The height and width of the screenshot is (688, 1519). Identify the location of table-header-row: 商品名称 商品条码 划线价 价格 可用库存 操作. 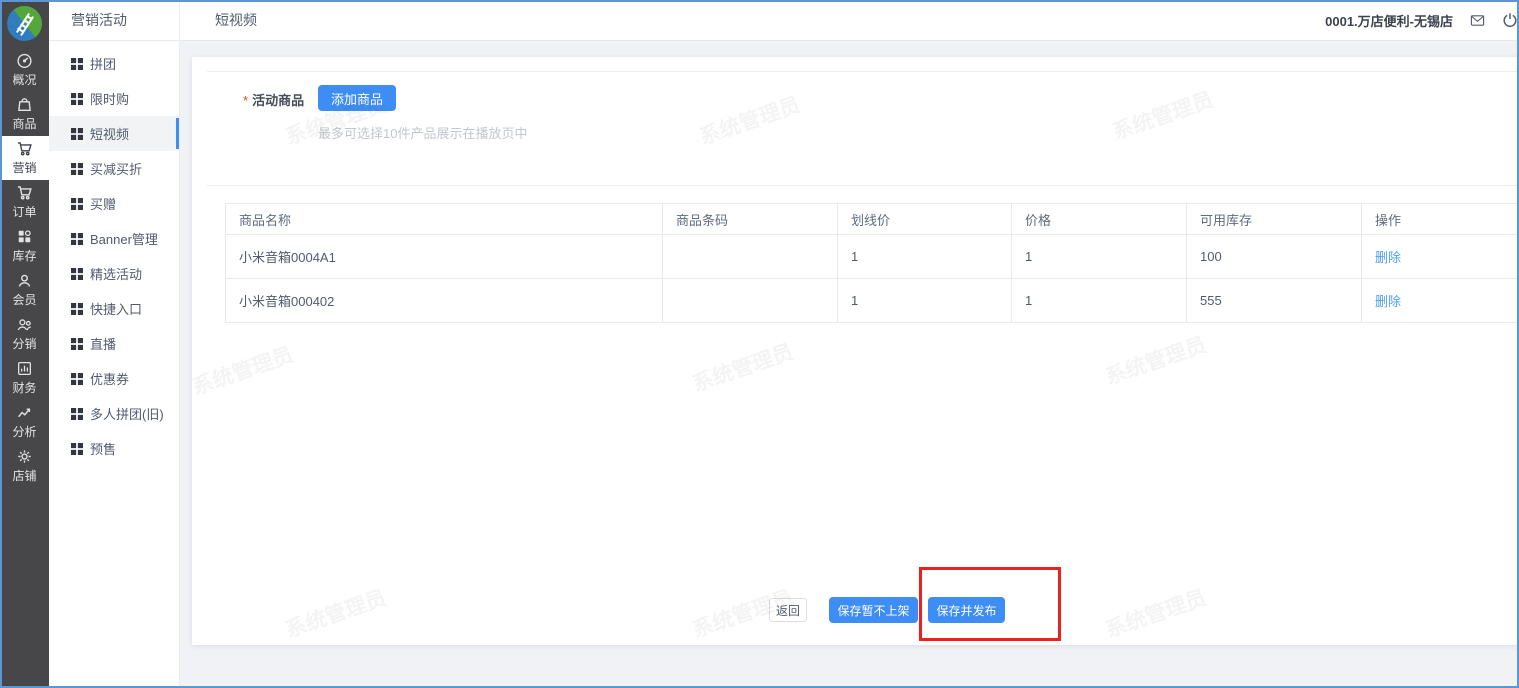
(872, 219).